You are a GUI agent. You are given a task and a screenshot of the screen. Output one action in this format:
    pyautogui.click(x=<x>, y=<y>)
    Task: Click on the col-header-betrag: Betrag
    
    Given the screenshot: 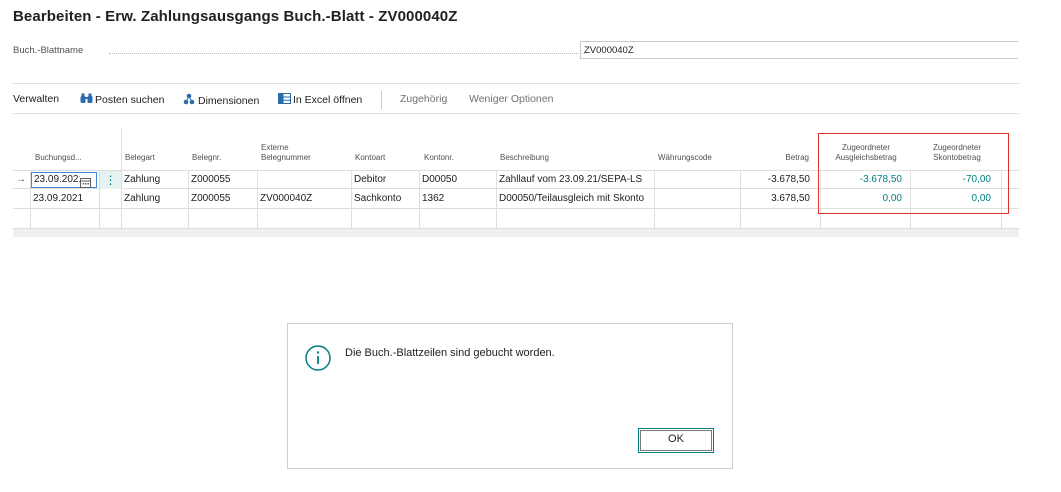 What is the action you would take?
    pyautogui.click(x=781, y=158)
    